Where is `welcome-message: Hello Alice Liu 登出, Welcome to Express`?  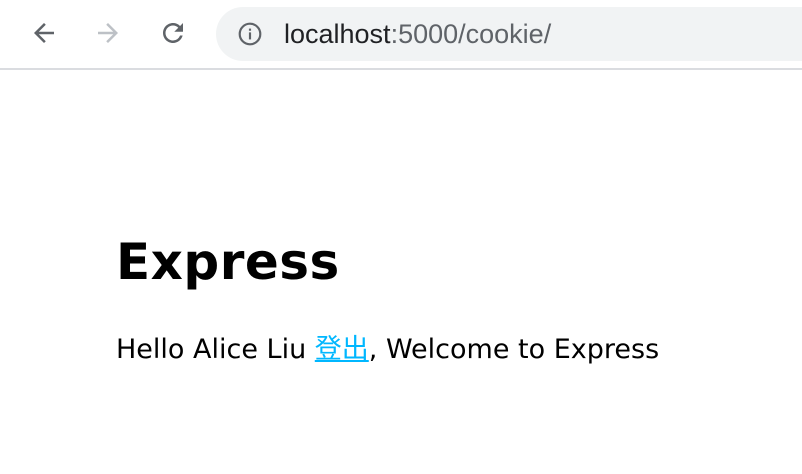
welcome-message: Hello Alice Liu 登出, Welcome to Express is located at coordinates (387, 350).